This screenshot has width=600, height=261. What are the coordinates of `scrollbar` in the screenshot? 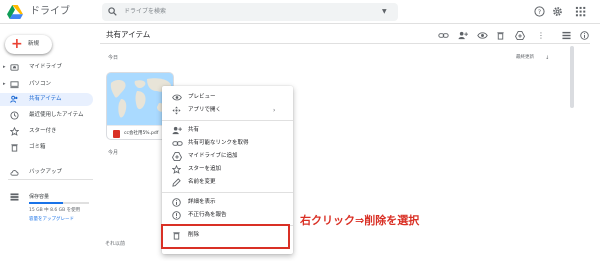 It's located at (572, 77).